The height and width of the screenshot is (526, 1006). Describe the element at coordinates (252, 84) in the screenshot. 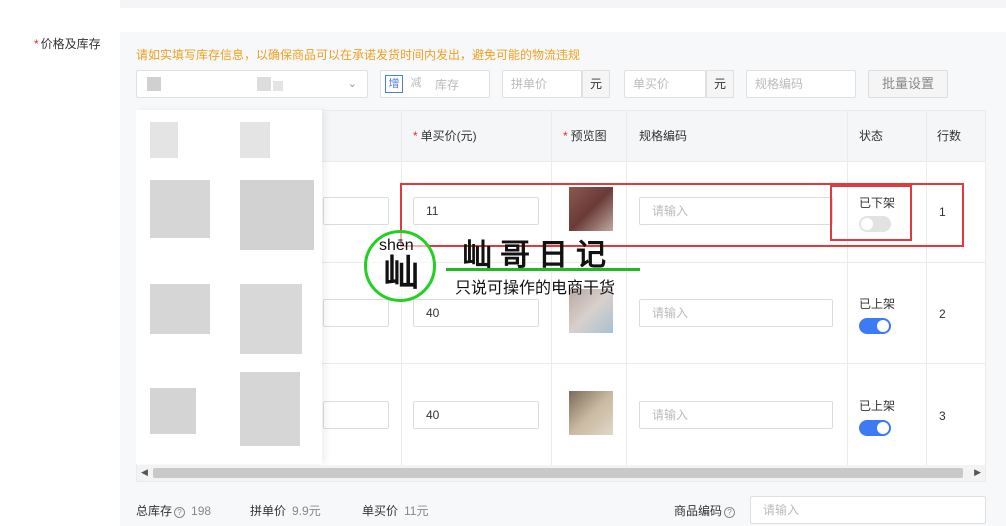

I see `spec-select: ⌄` at that location.